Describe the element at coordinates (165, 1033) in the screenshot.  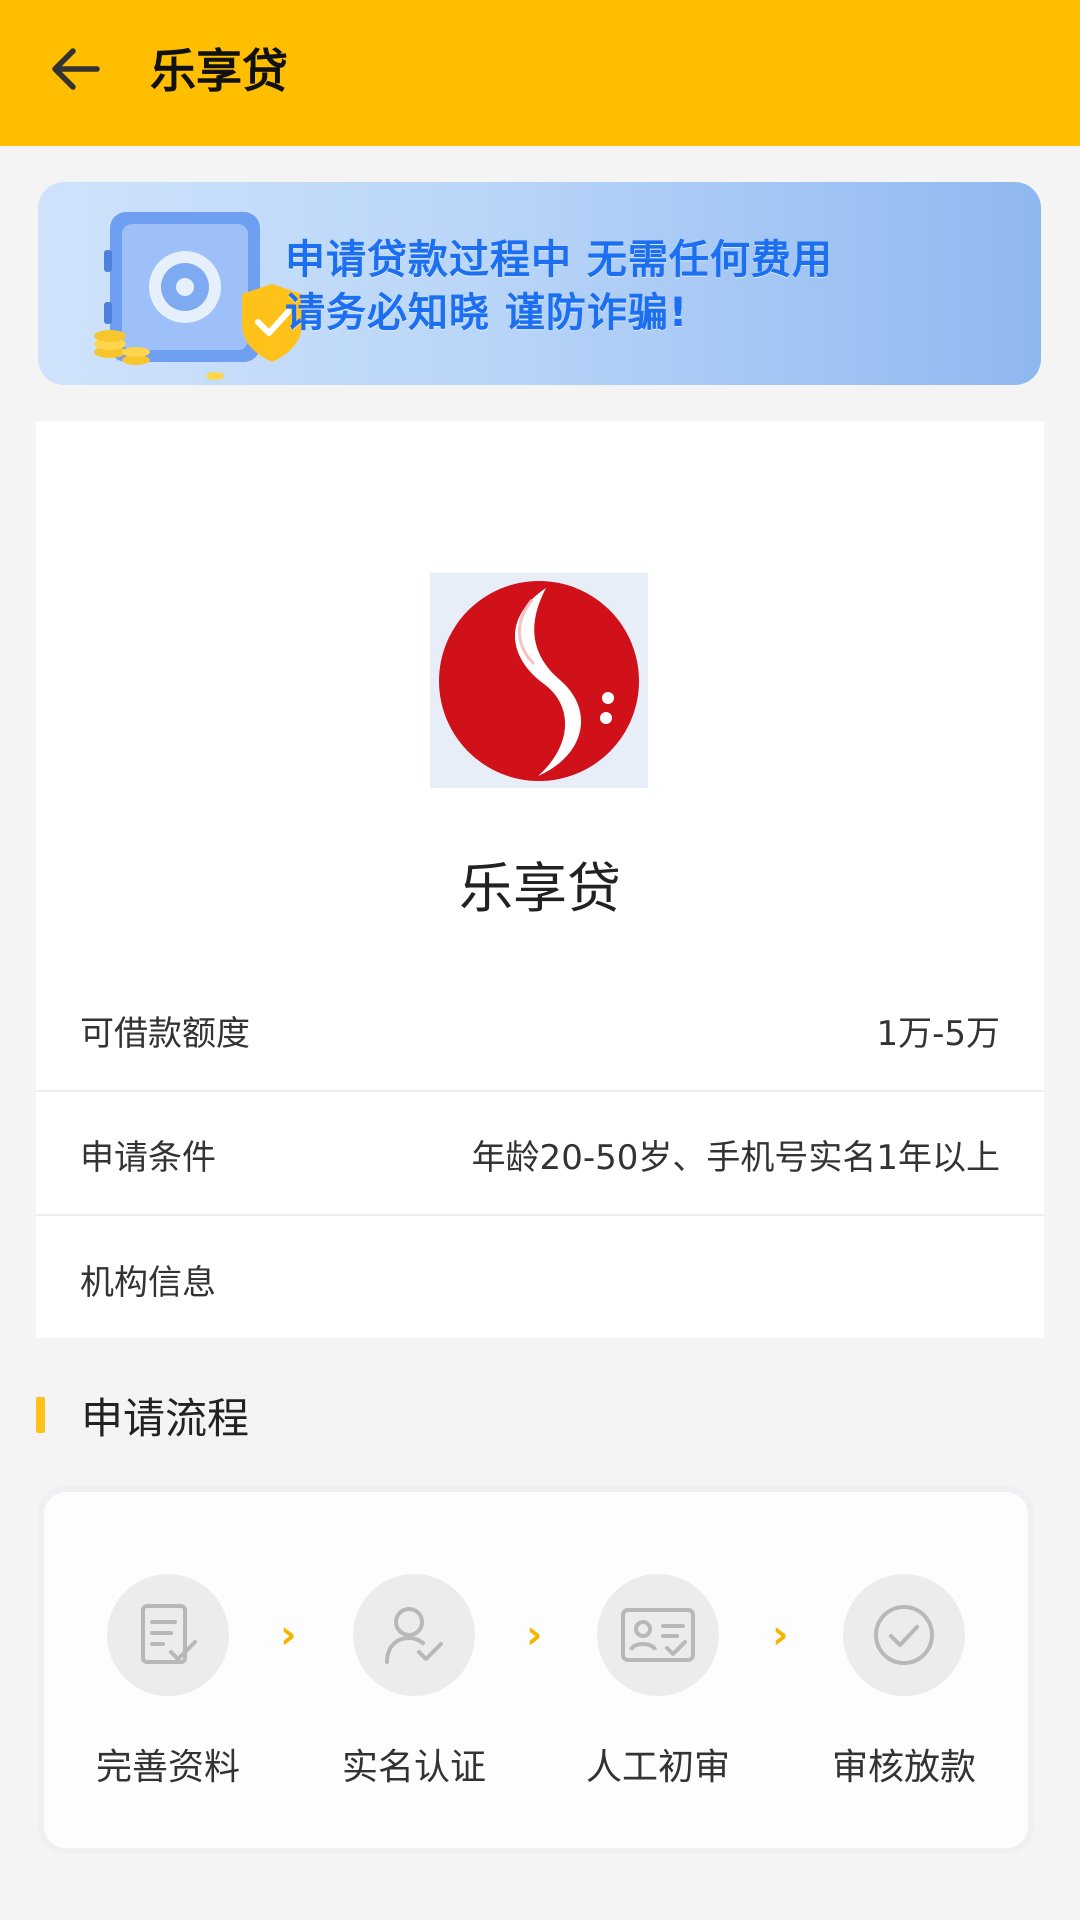
I see `row-label: 可借款额度` at that location.